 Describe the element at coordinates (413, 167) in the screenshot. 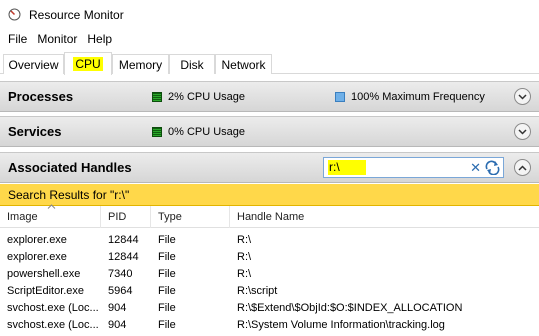

I see `handles-search-box: r:\ ✕` at that location.